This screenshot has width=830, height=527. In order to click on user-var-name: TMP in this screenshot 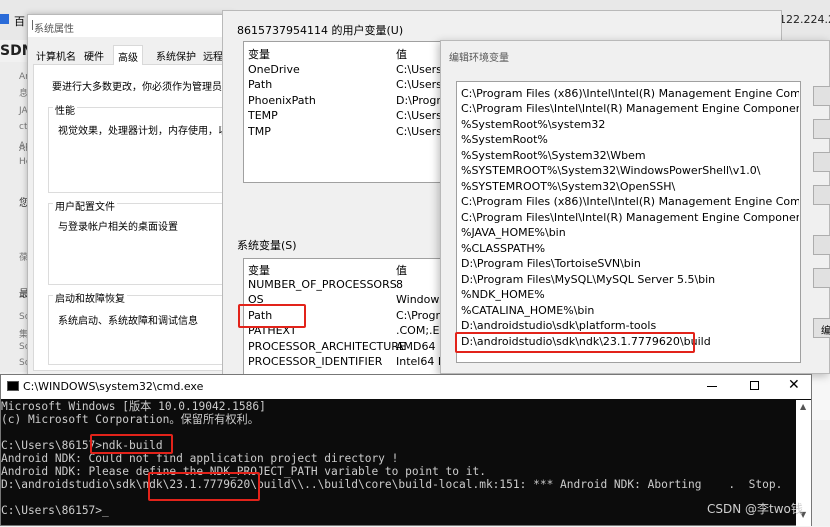, I will do `click(259, 131)`.